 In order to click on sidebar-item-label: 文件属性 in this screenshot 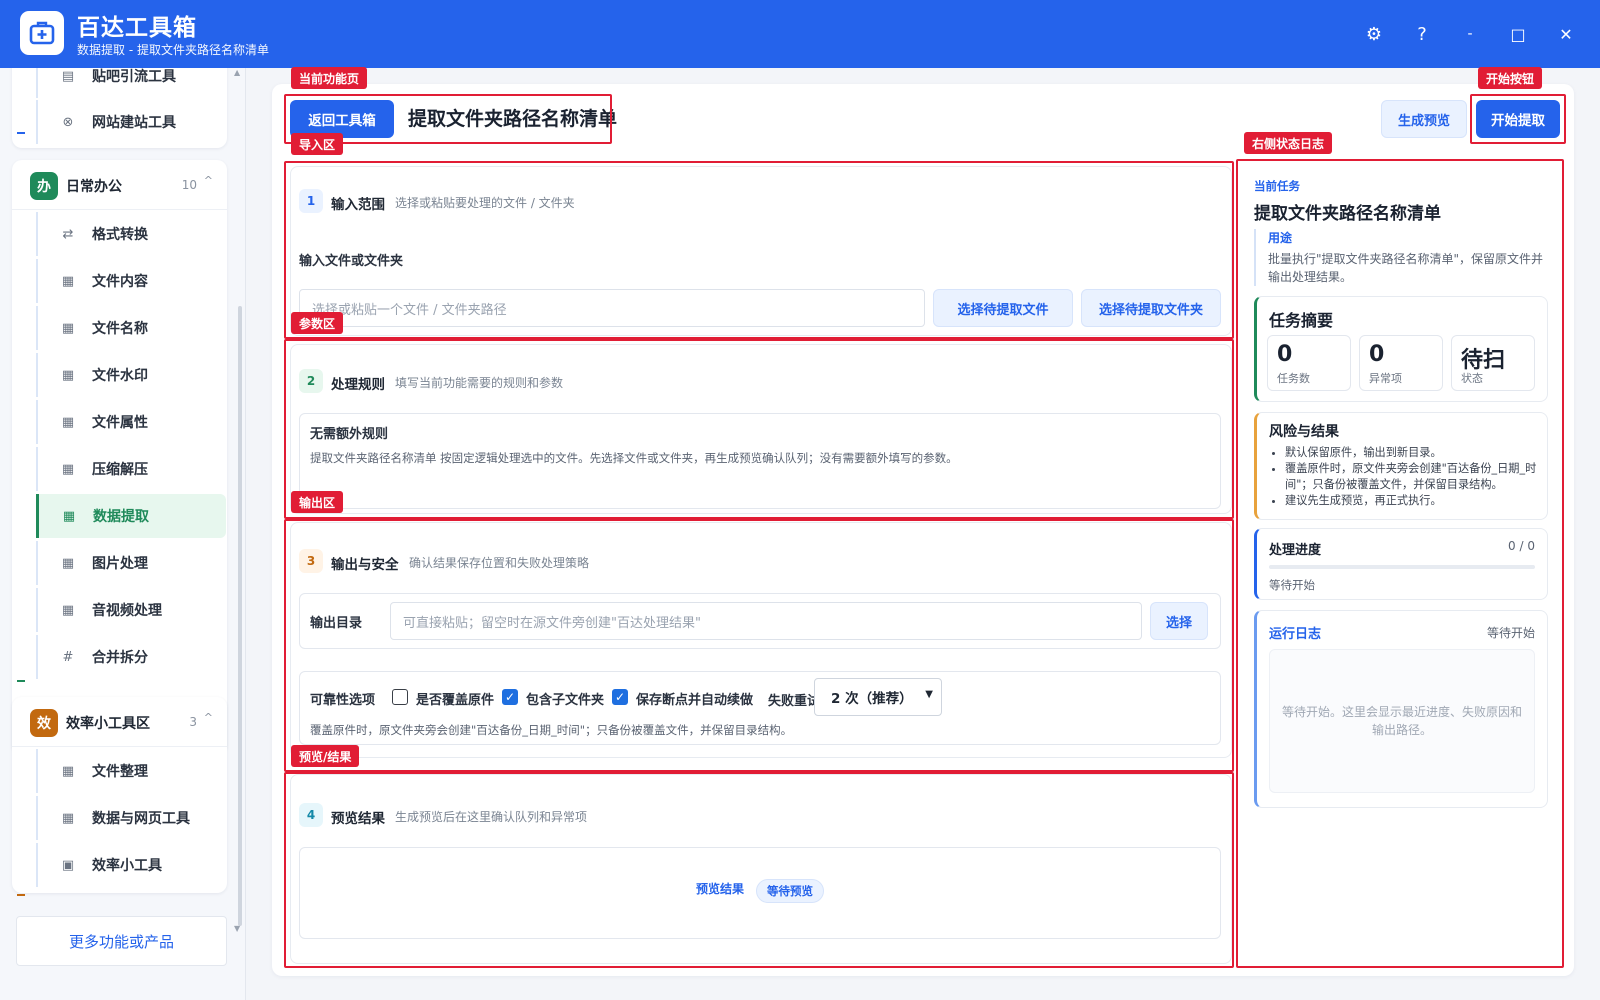, I will do `click(120, 423)`.